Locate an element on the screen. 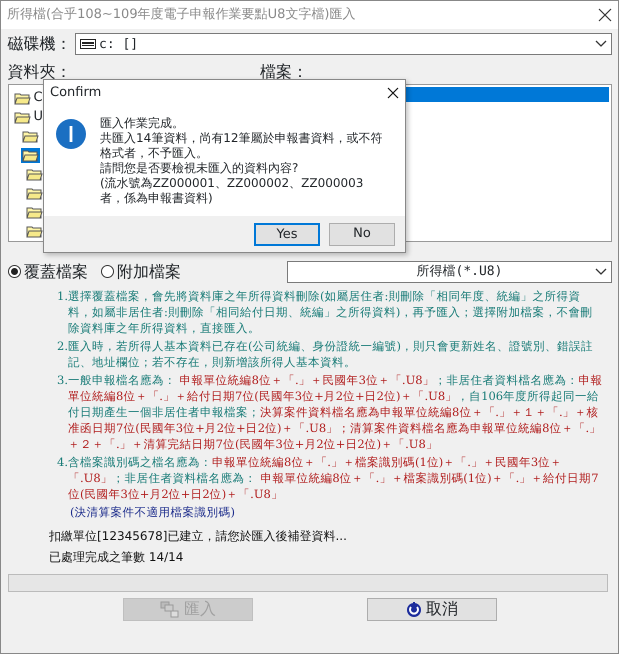 The height and width of the screenshot is (654, 619). dialog-title: Confirm is located at coordinates (76, 93).